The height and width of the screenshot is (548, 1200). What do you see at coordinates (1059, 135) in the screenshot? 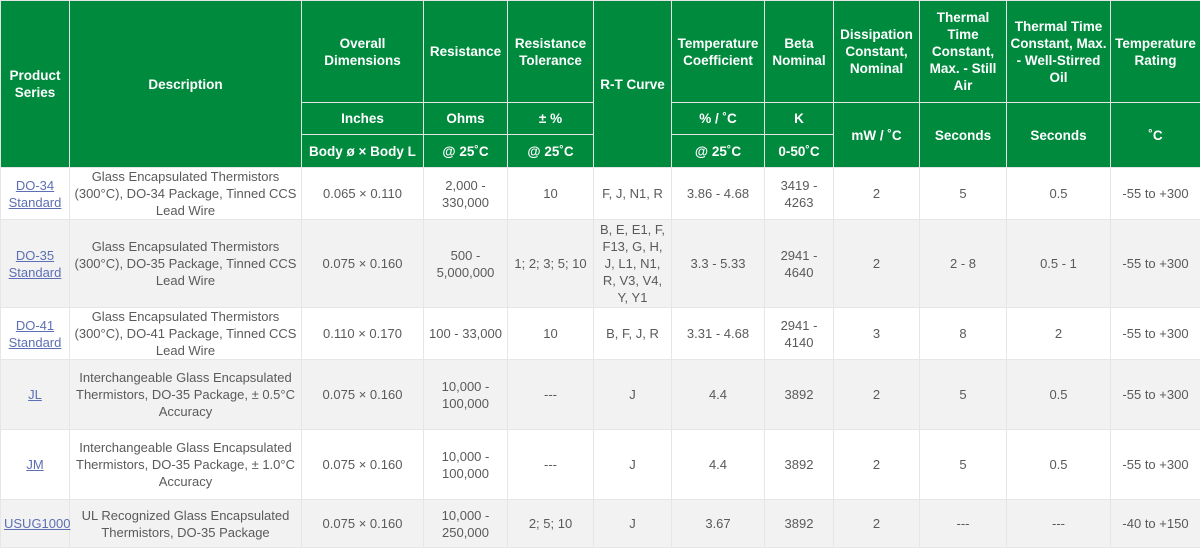
I see `unit-time-oil: Seconds` at bounding box center [1059, 135].